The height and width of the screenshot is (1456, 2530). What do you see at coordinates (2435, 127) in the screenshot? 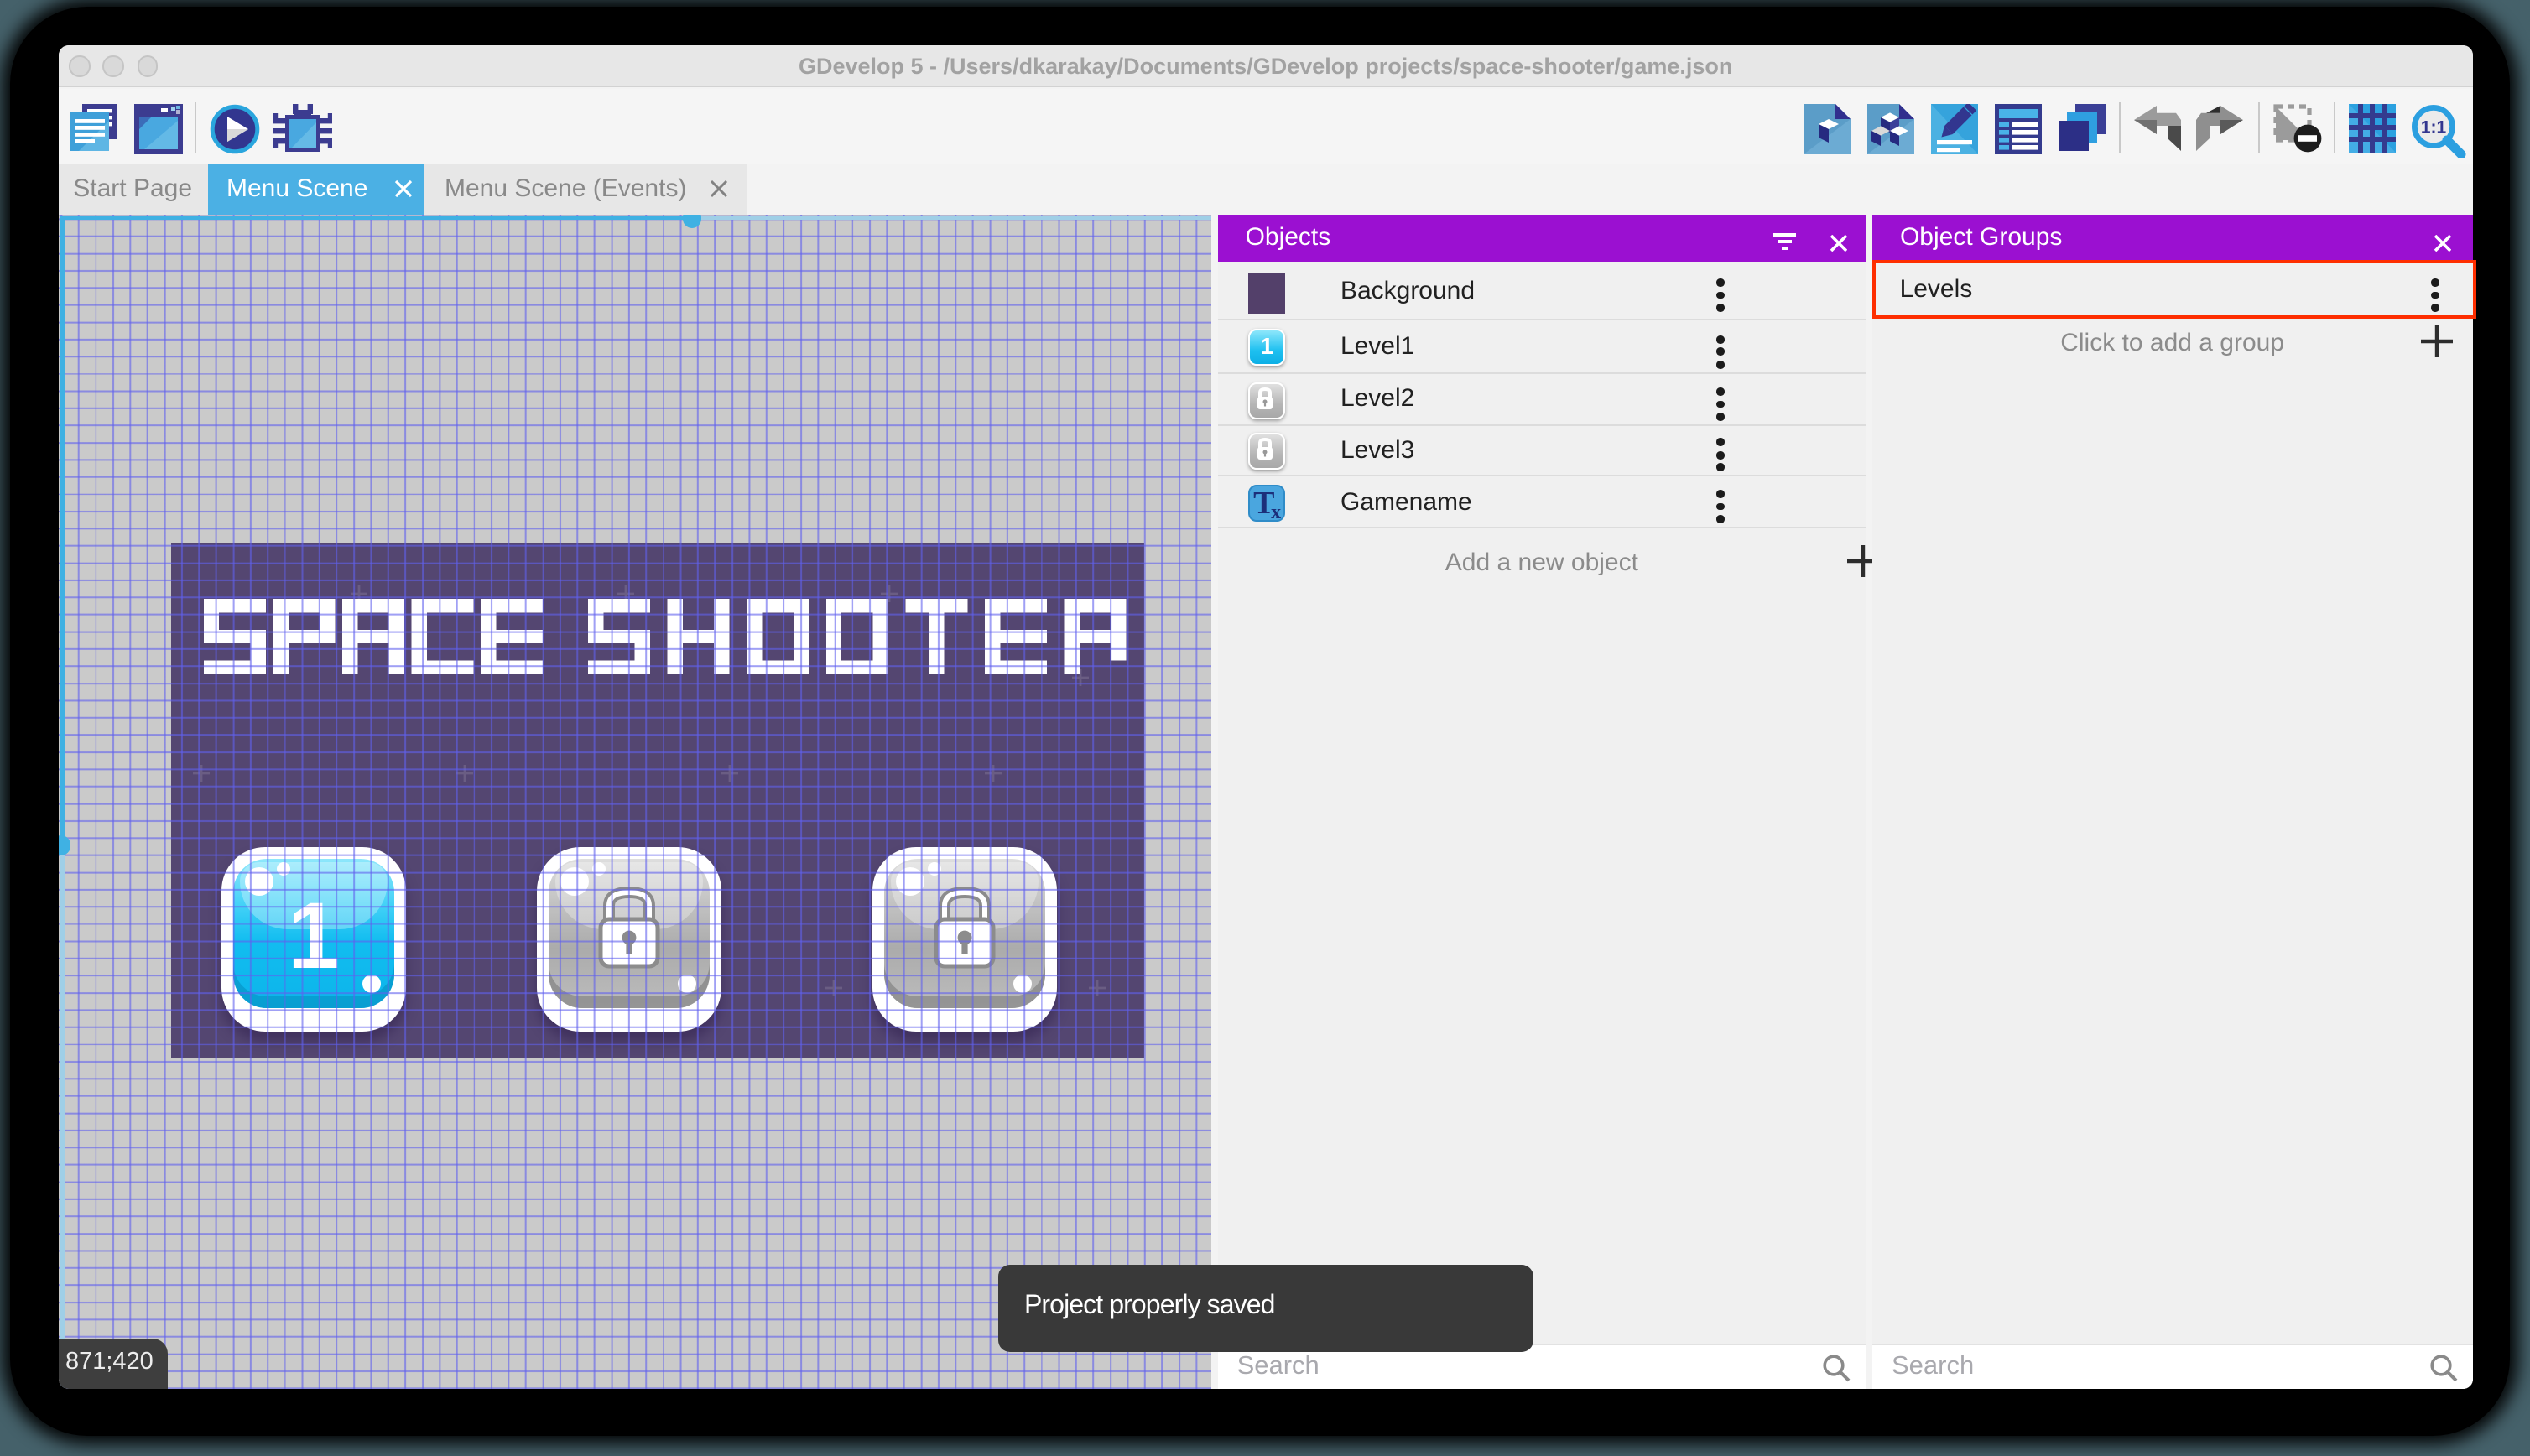
I see `svg-text: 1:1` at bounding box center [2435, 127].